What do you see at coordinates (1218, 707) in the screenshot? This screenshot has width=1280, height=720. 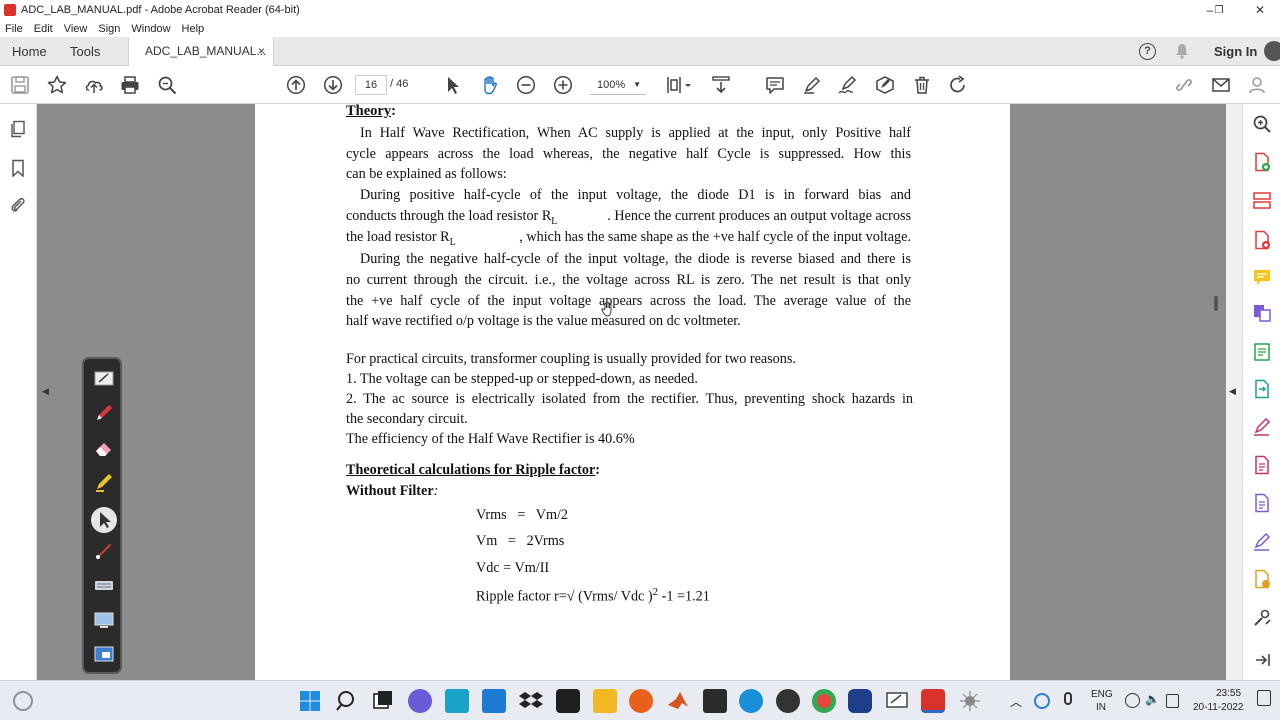 I see `clock-date: 20-11-2022` at bounding box center [1218, 707].